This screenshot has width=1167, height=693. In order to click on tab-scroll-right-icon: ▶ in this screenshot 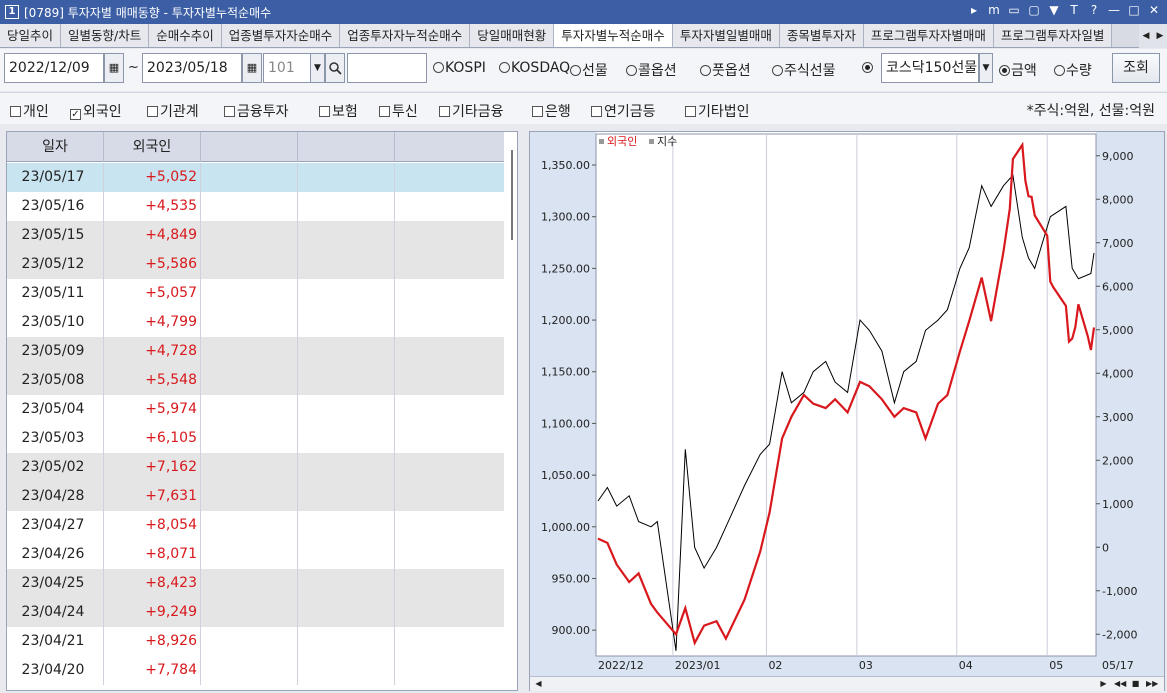, I will do `click(1160, 36)`.